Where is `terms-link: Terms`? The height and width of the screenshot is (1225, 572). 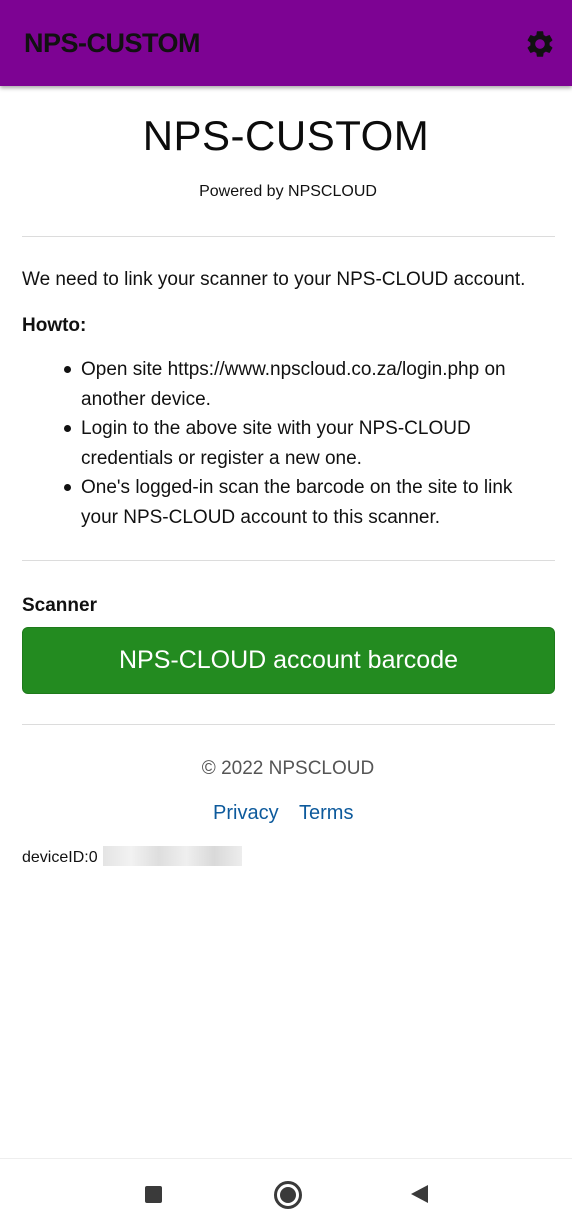
terms-link: Terms is located at coordinates (326, 813).